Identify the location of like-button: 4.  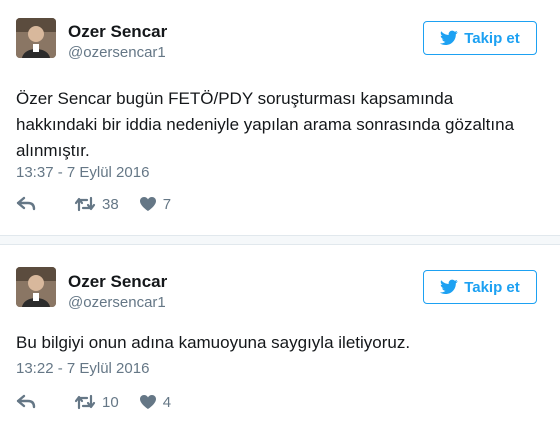
(155, 402).